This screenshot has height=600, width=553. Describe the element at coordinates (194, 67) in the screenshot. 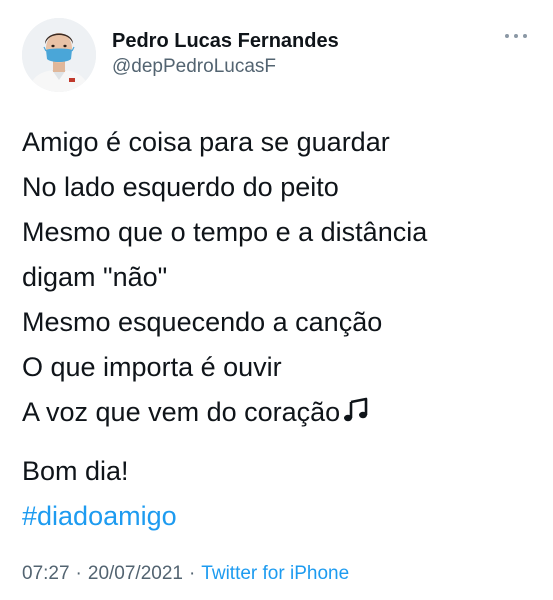

I see `author-handle: @depPedroLucasF` at that location.